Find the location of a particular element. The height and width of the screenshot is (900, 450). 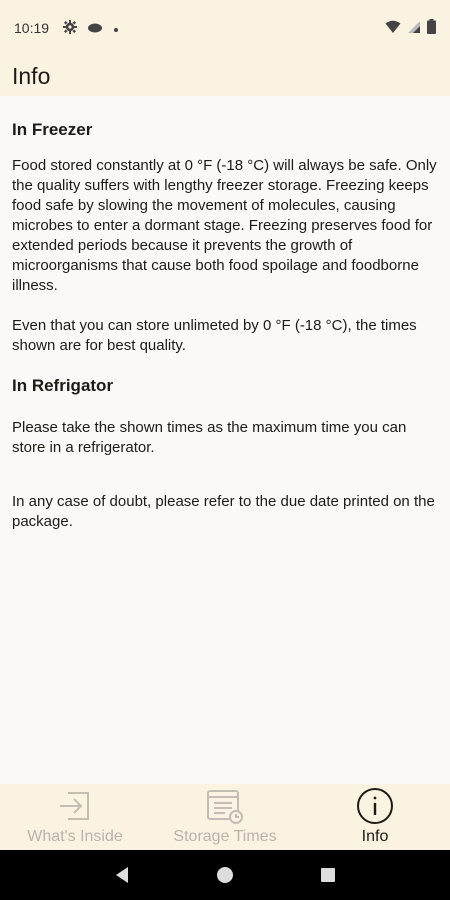

nav-label-whats-inside: What's Inside is located at coordinates (75, 836).